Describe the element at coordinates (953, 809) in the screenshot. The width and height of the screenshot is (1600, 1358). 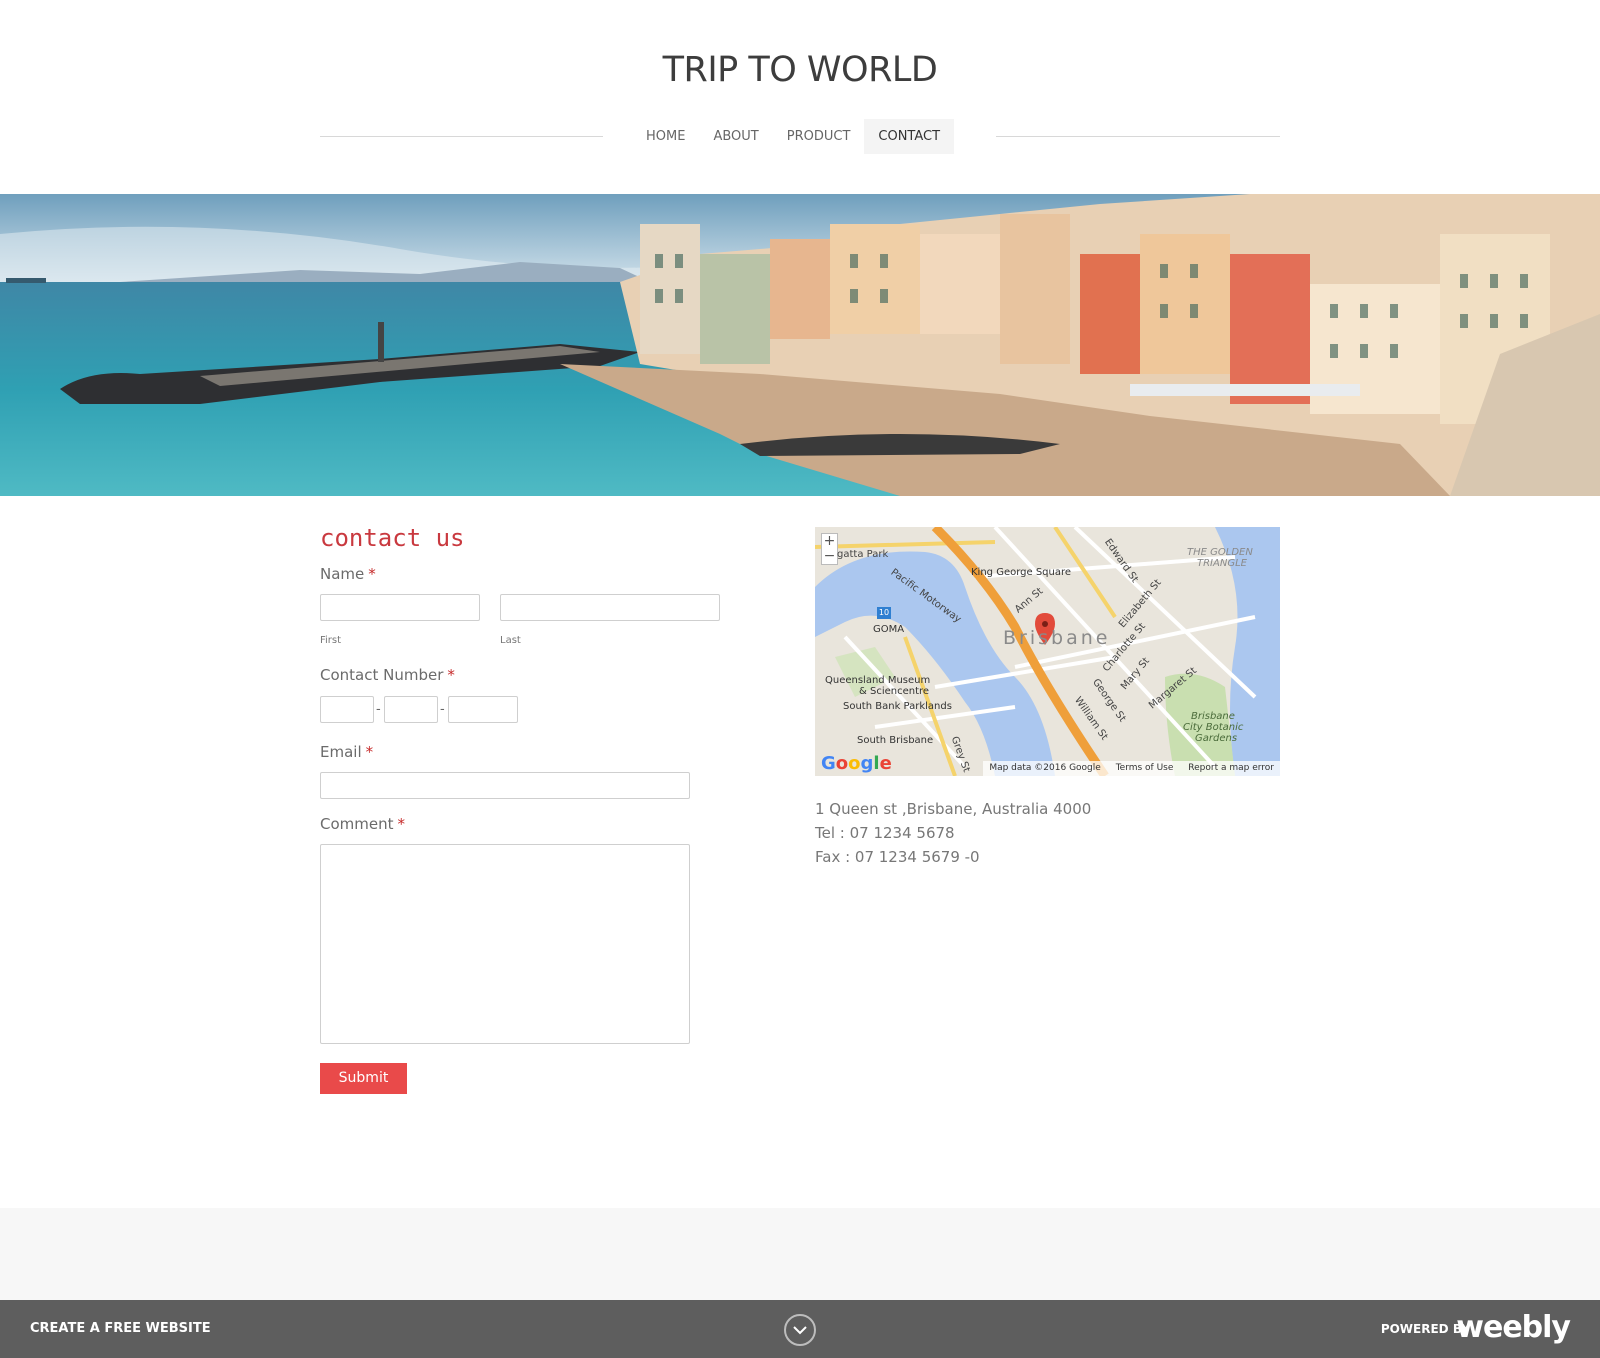
I see `address-line: 1 Queen st ,Brisbane, Australia 4000` at that location.